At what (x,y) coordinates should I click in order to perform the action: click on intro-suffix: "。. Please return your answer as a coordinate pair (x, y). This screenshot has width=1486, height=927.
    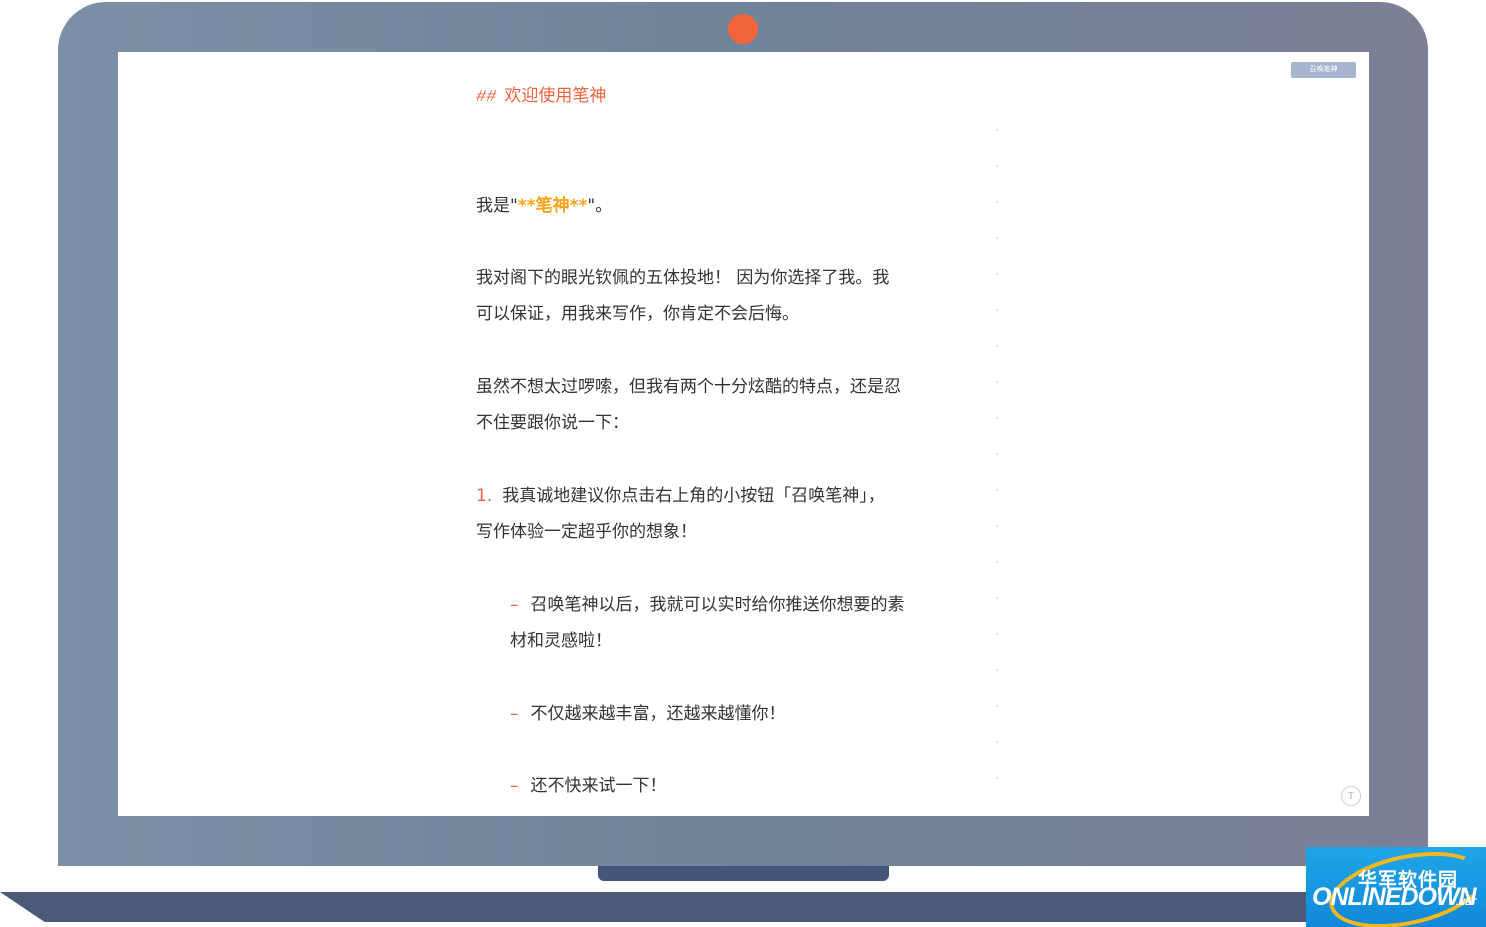
    Looking at the image, I should click on (600, 206).